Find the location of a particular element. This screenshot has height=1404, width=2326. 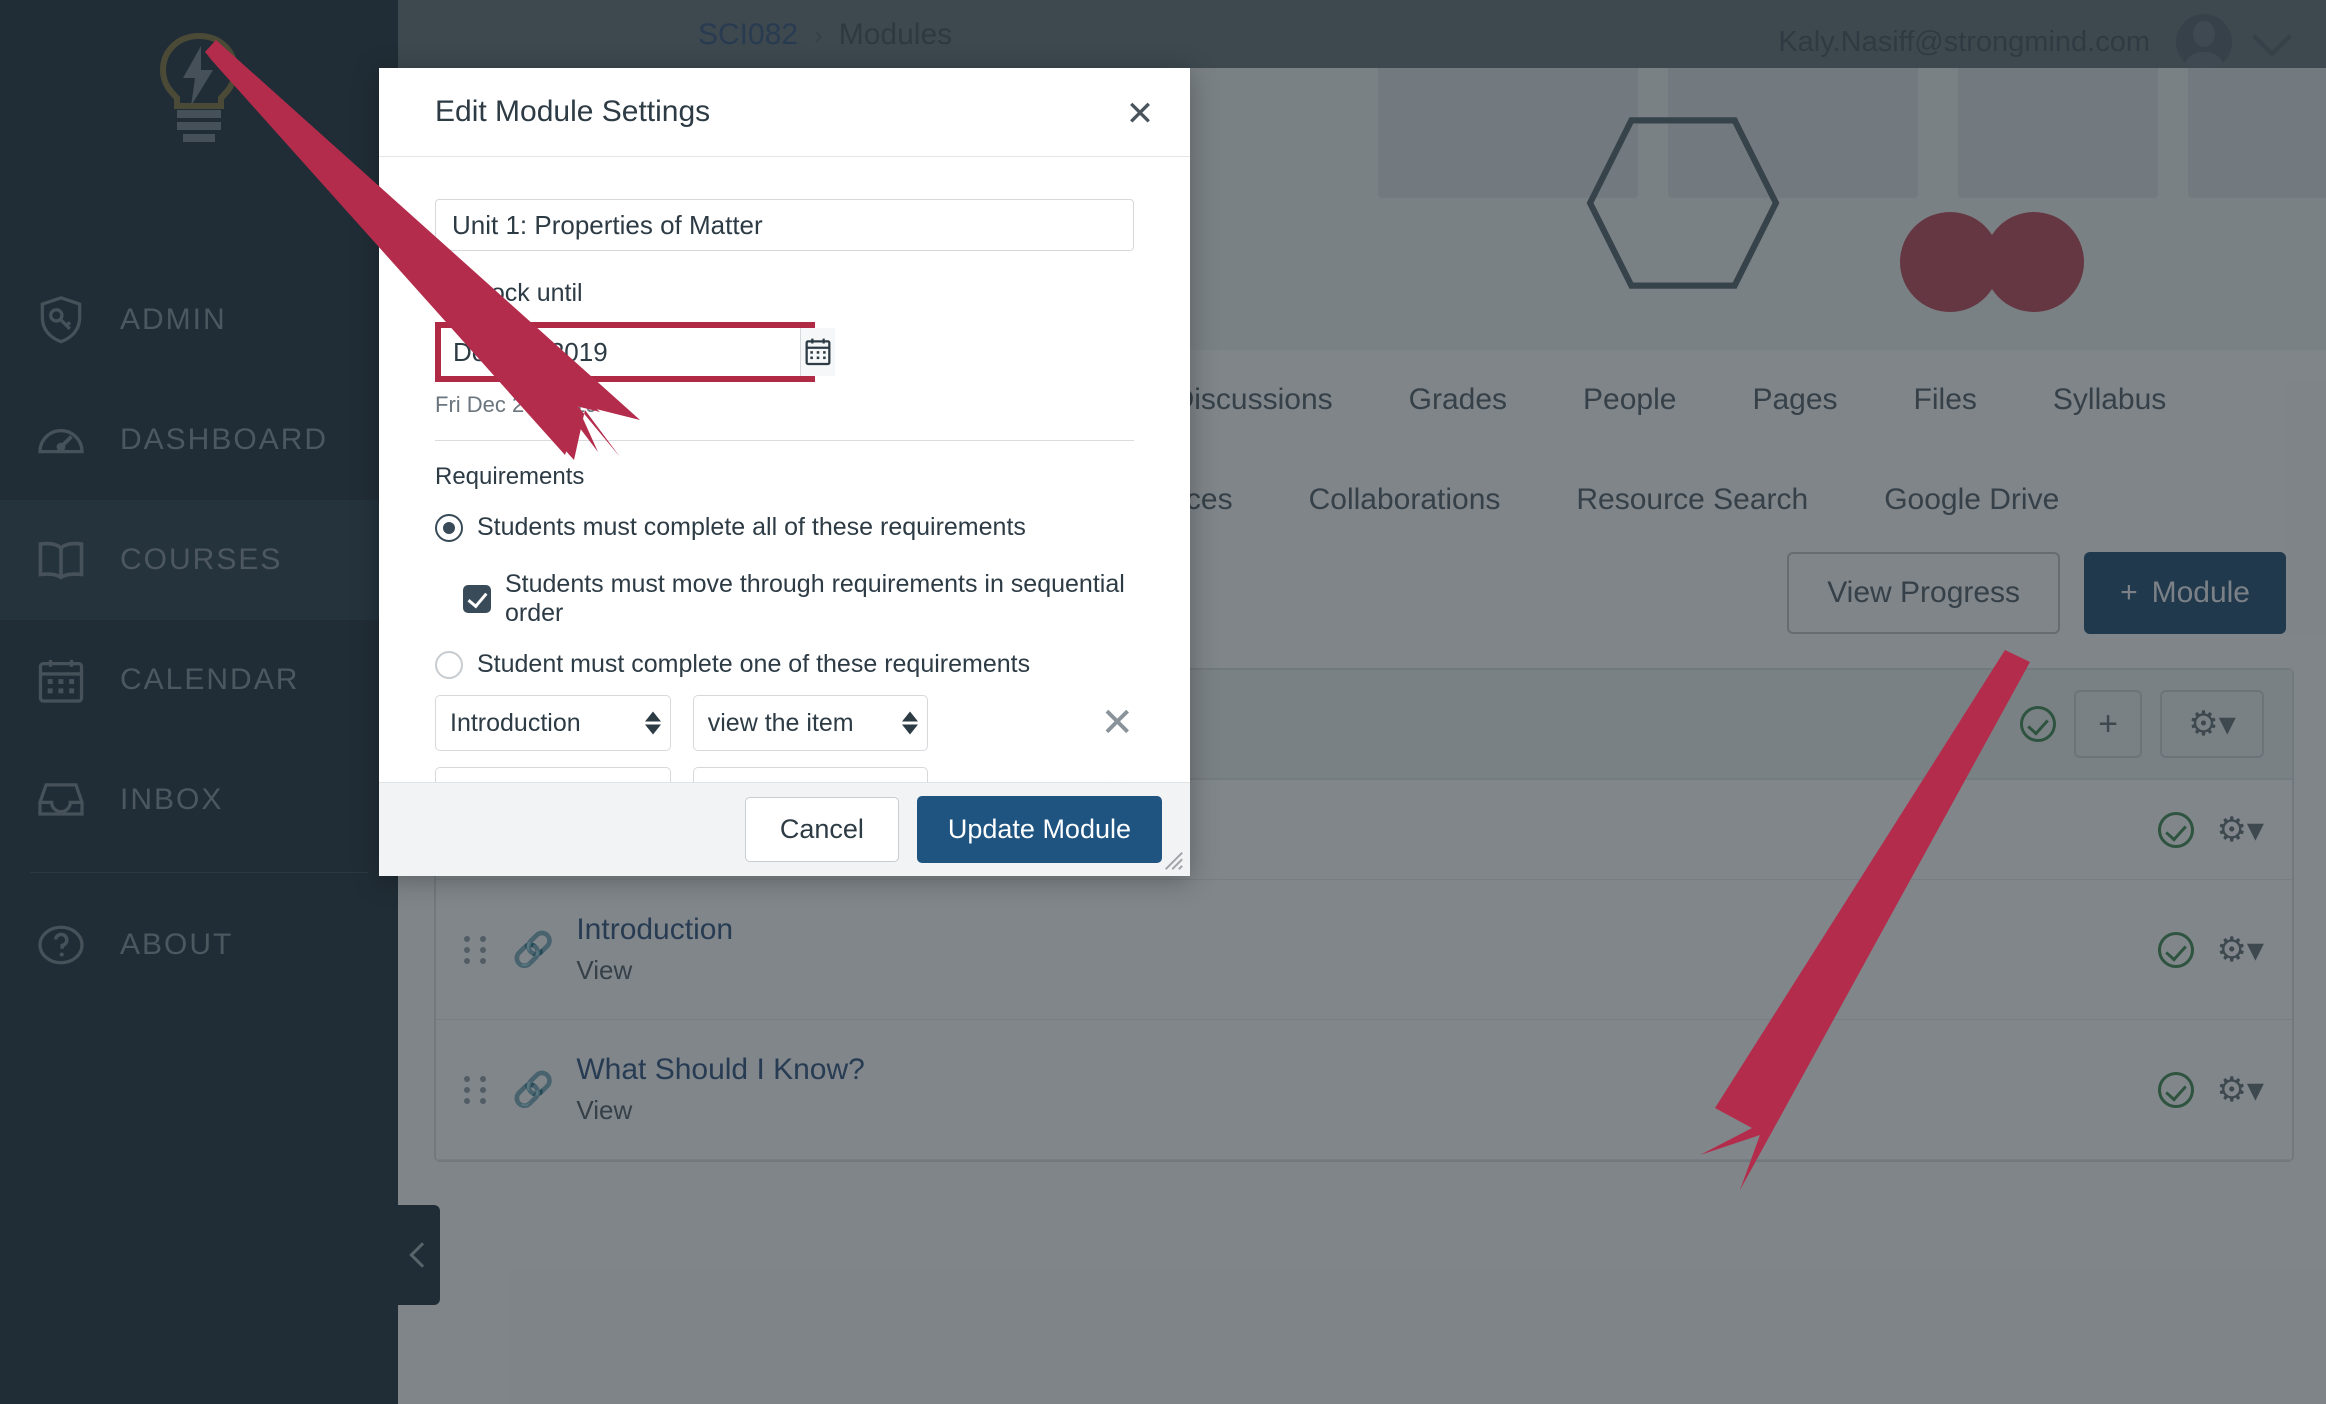

resize-grip-icon is located at coordinates (1173, 860).